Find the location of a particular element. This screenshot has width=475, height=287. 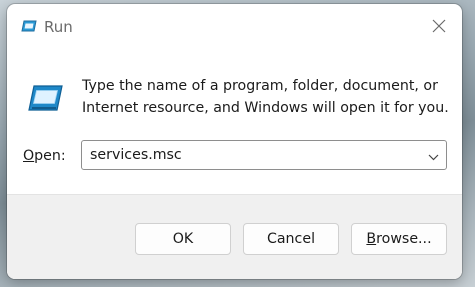

cancel-button: Cancel is located at coordinates (291, 239).